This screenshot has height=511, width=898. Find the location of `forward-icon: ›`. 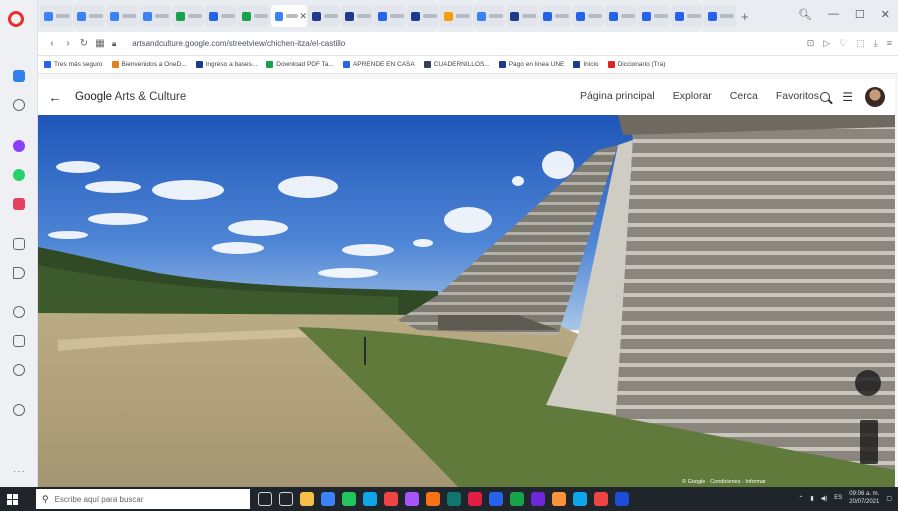

forward-icon: › is located at coordinates (68, 43).